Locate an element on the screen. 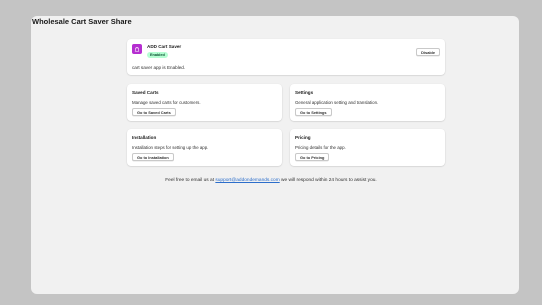 The width and height of the screenshot is (542, 305). go-to-settings-button: Go to Settings is located at coordinates (313, 112).